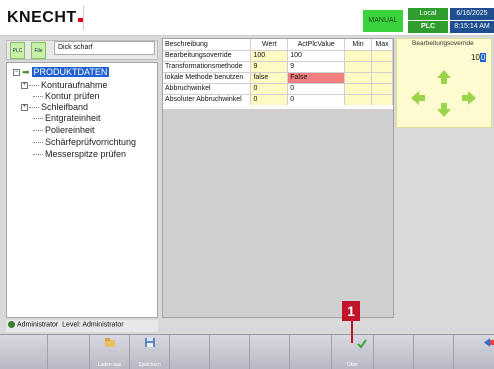 The height and width of the screenshot is (369, 494). What do you see at coordinates (207, 99) in the screenshot?
I see `cell-description: Absoluter Abbruchwinkel` at bounding box center [207, 99].